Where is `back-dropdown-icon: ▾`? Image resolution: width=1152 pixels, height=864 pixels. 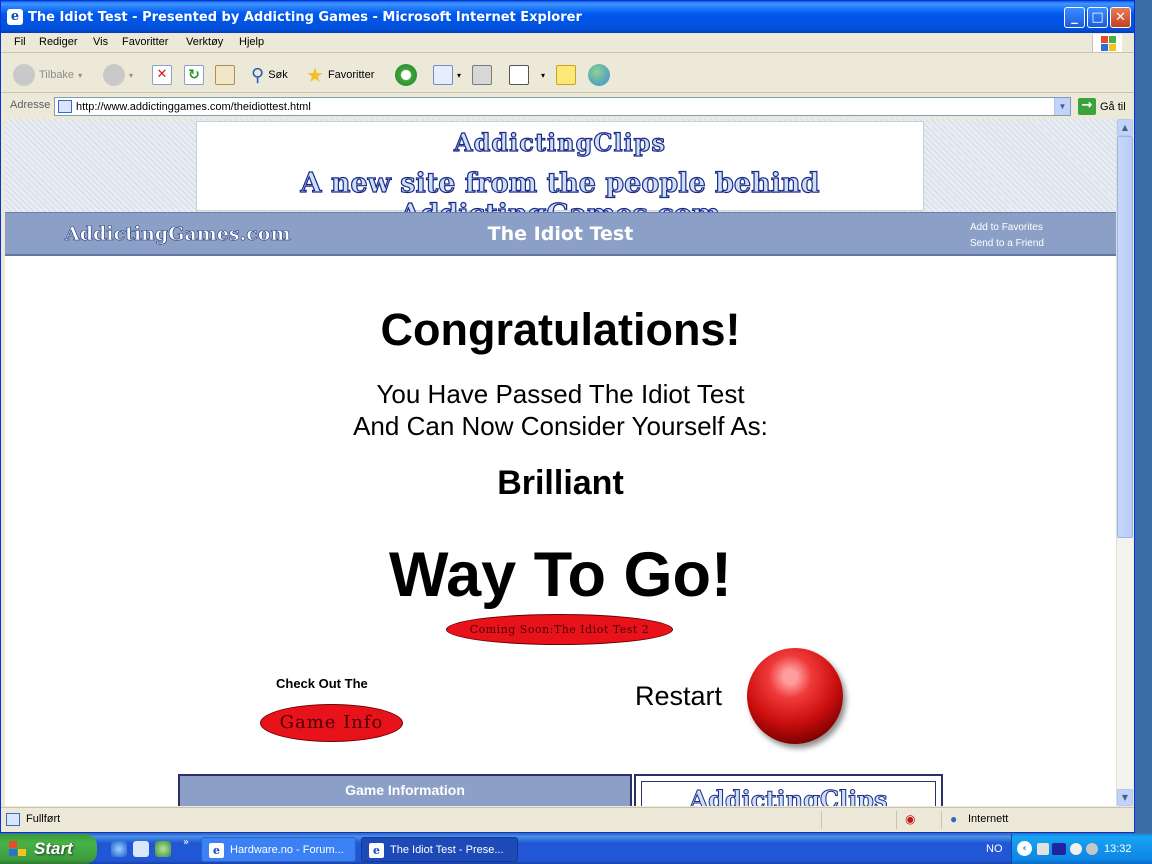
back-dropdown-icon: ▾ is located at coordinates (80, 75).